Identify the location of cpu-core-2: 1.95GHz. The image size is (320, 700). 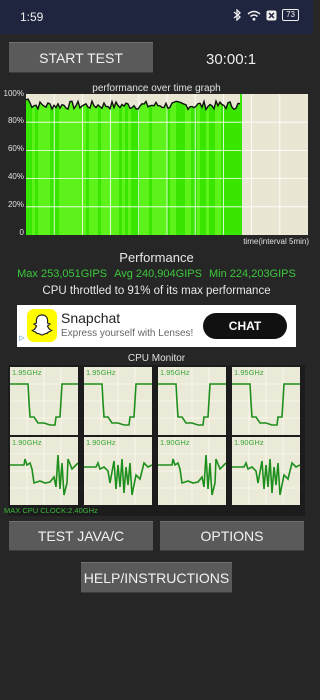
(118, 401).